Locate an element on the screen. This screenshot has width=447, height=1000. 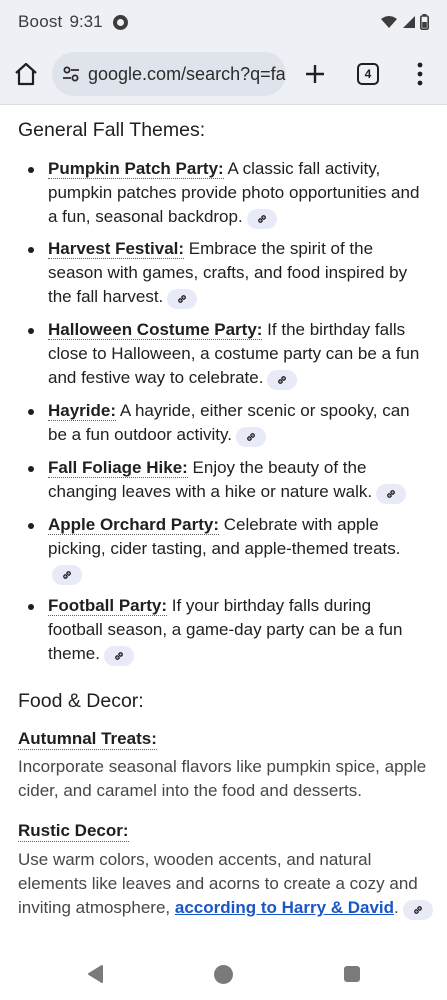
status-icons is located at coordinates (404, 22).